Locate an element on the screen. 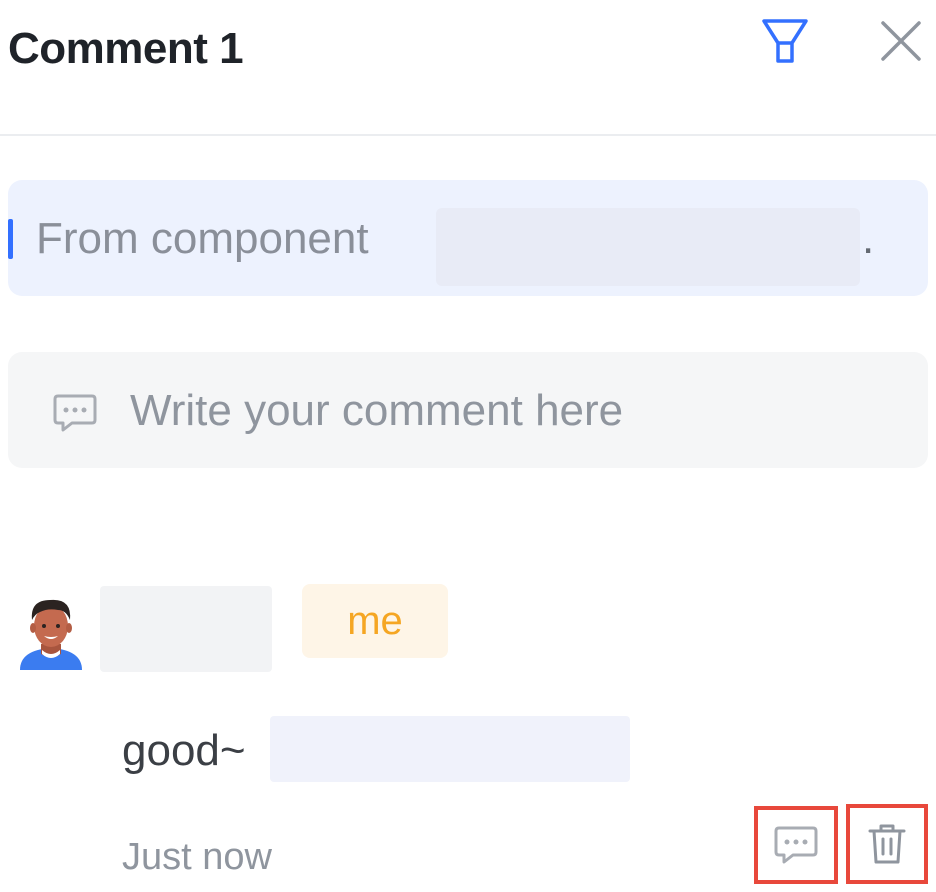 The width and height of the screenshot is (936, 892). comment-input-placeholder: Write your comment here is located at coordinates (377, 410).